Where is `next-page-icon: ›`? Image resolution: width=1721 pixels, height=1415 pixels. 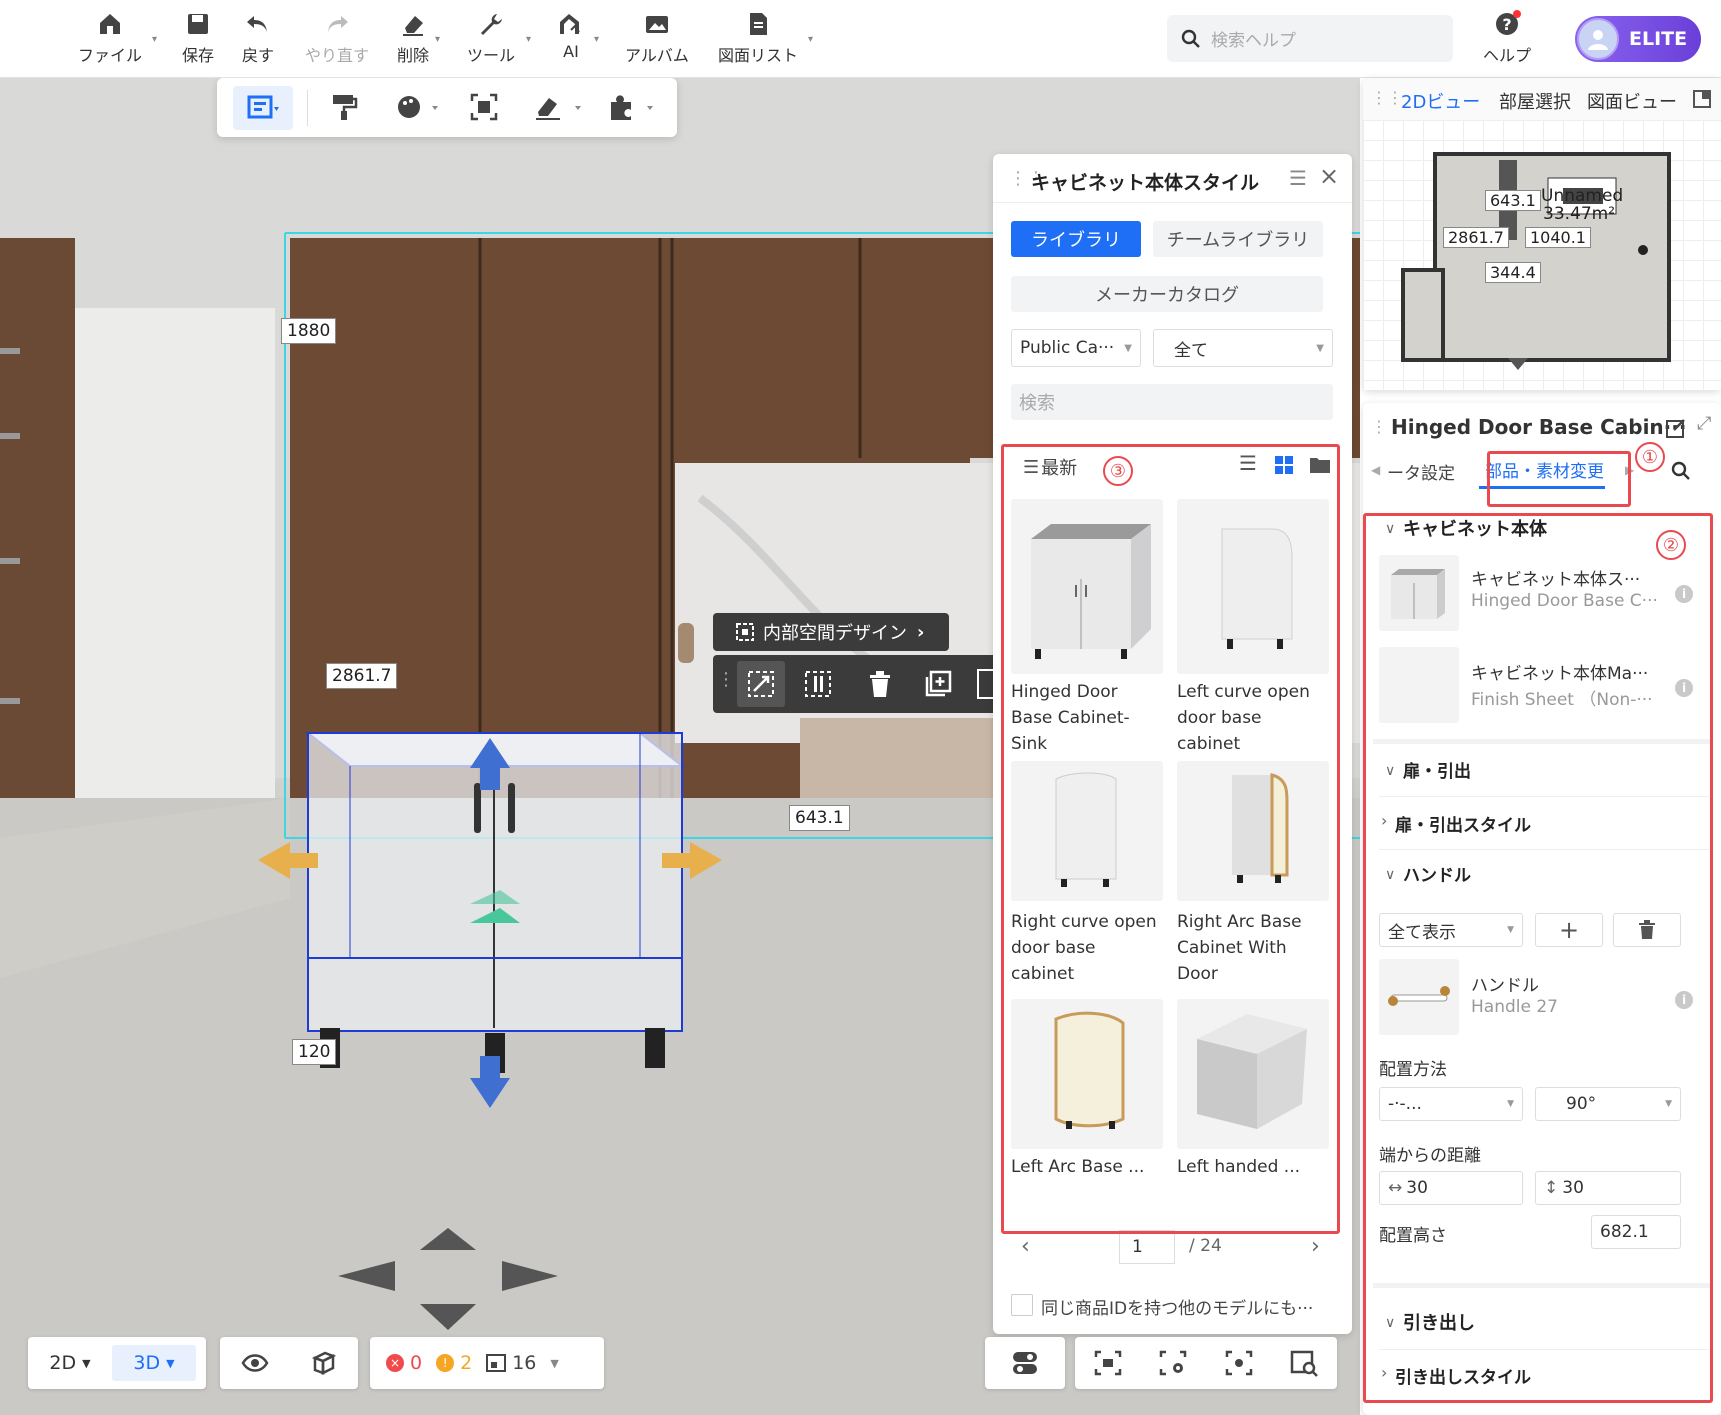
next-page-icon: › is located at coordinates (1315, 1246).